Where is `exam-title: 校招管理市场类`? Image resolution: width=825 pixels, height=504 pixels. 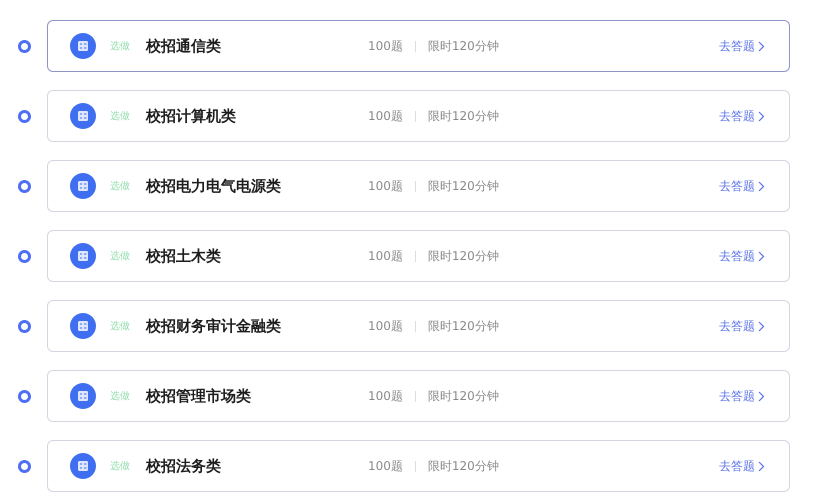 exam-title: 校招管理市场类 is located at coordinates (199, 396).